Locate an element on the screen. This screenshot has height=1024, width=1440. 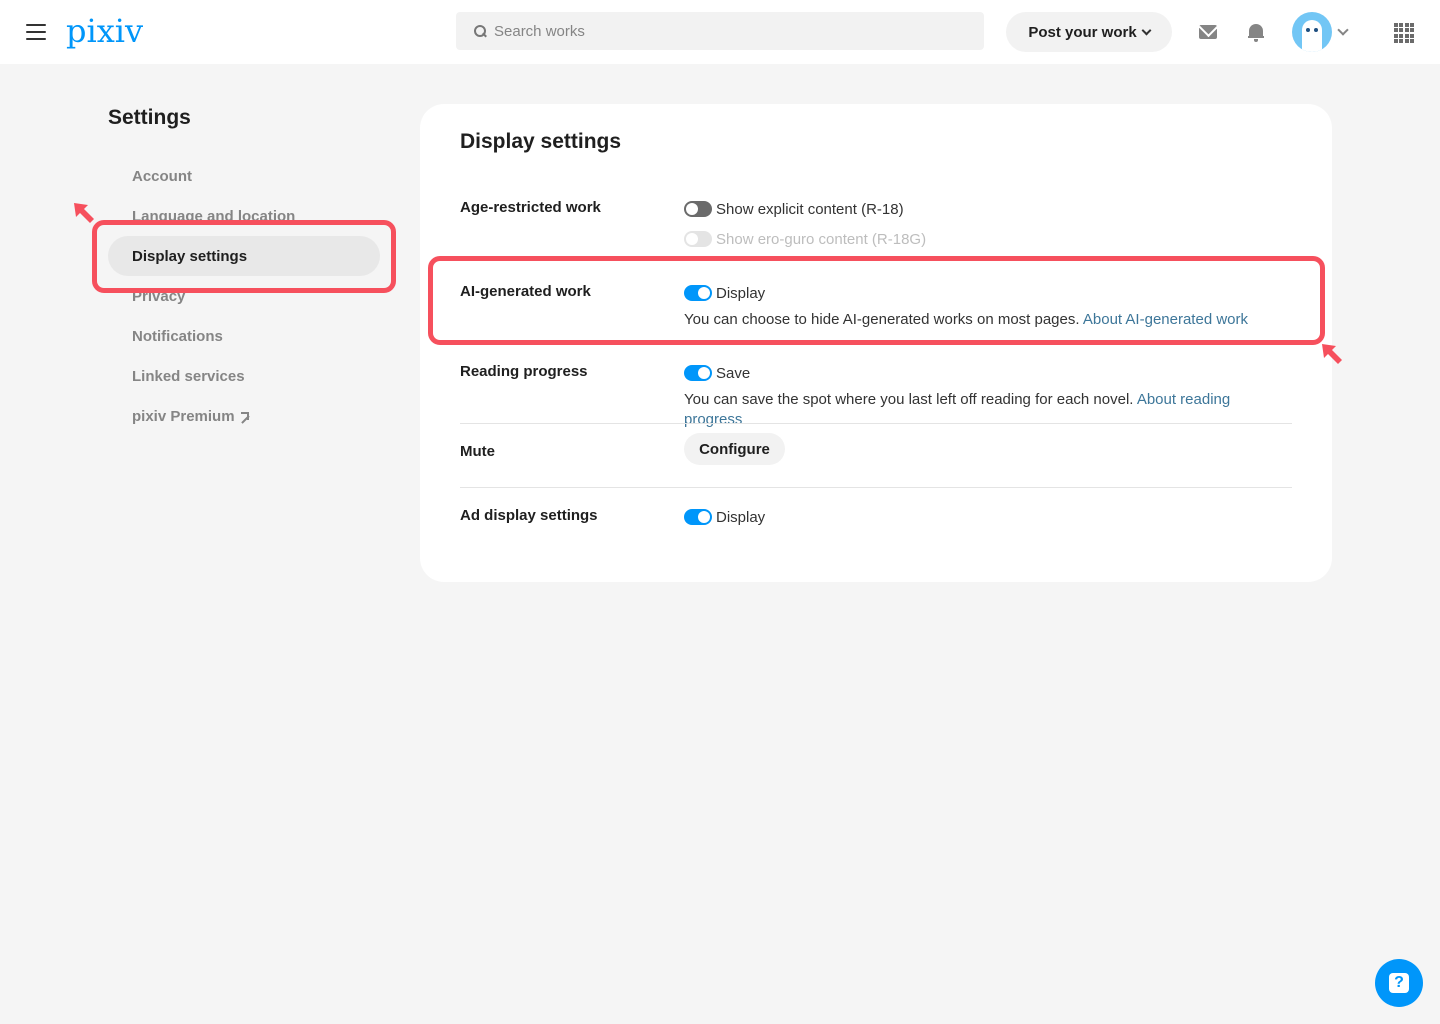
page-title: Display settings is located at coordinates (541, 141).